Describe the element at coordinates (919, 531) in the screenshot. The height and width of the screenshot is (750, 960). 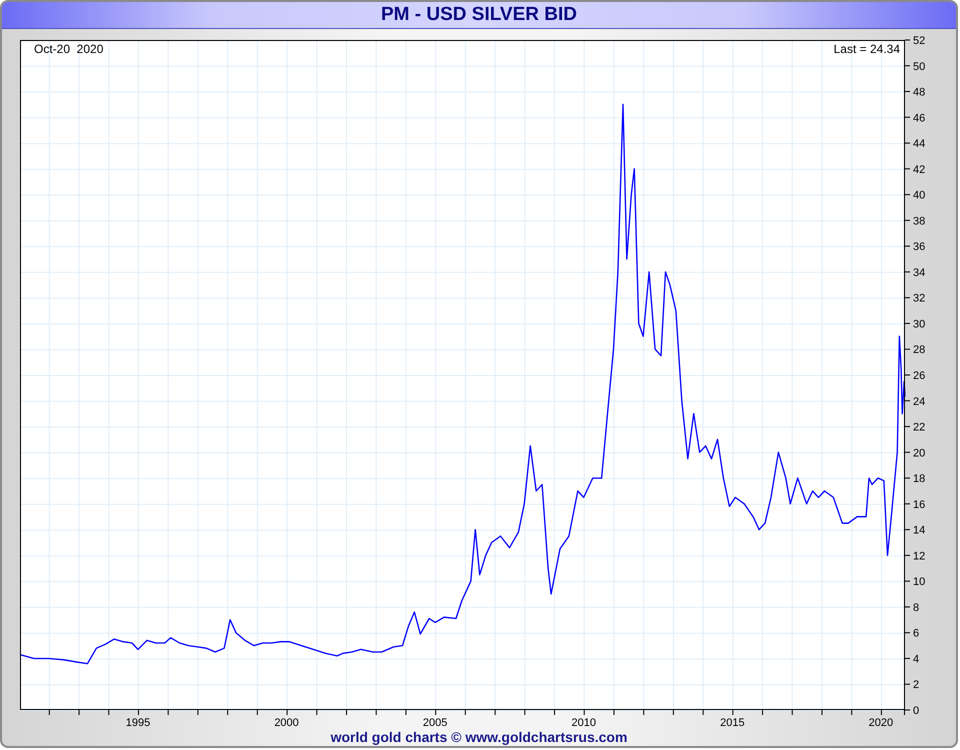
I see `axis-label: 14` at that location.